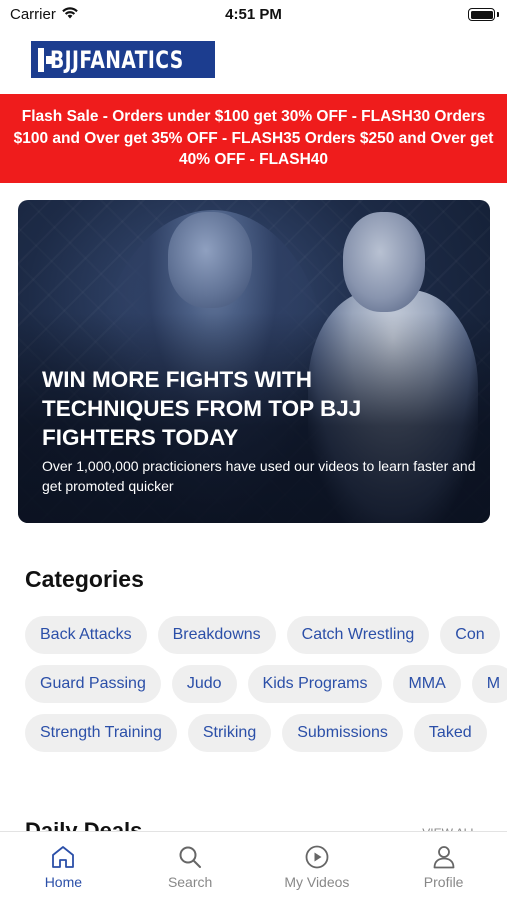 The image size is (507, 900). I want to click on tab-my-videos: My Videos, so click(317, 866).